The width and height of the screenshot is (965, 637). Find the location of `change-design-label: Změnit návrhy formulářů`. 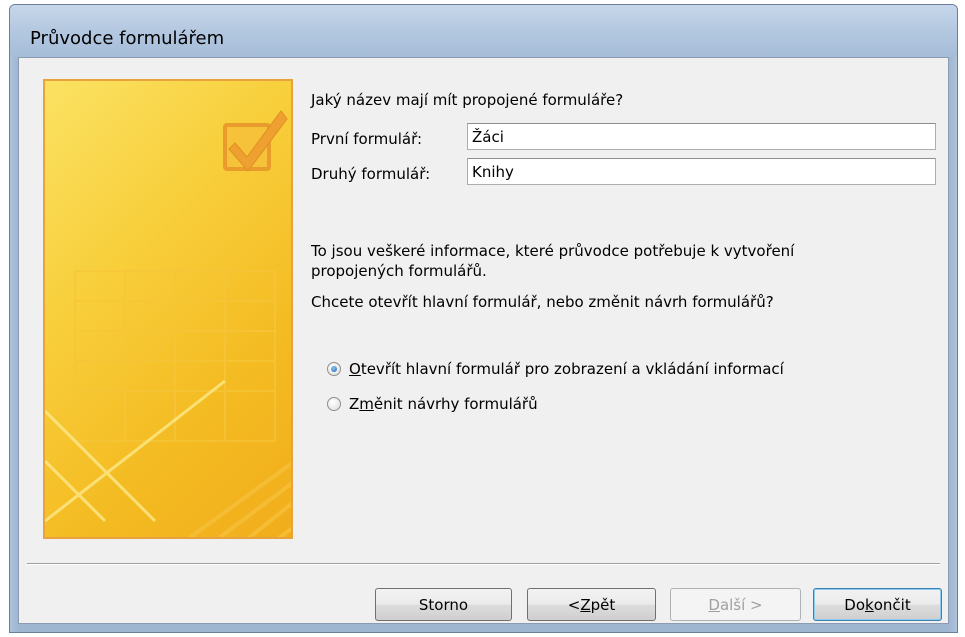

change-design-label: Změnit návrhy formulářů is located at coordinates (443, 404).